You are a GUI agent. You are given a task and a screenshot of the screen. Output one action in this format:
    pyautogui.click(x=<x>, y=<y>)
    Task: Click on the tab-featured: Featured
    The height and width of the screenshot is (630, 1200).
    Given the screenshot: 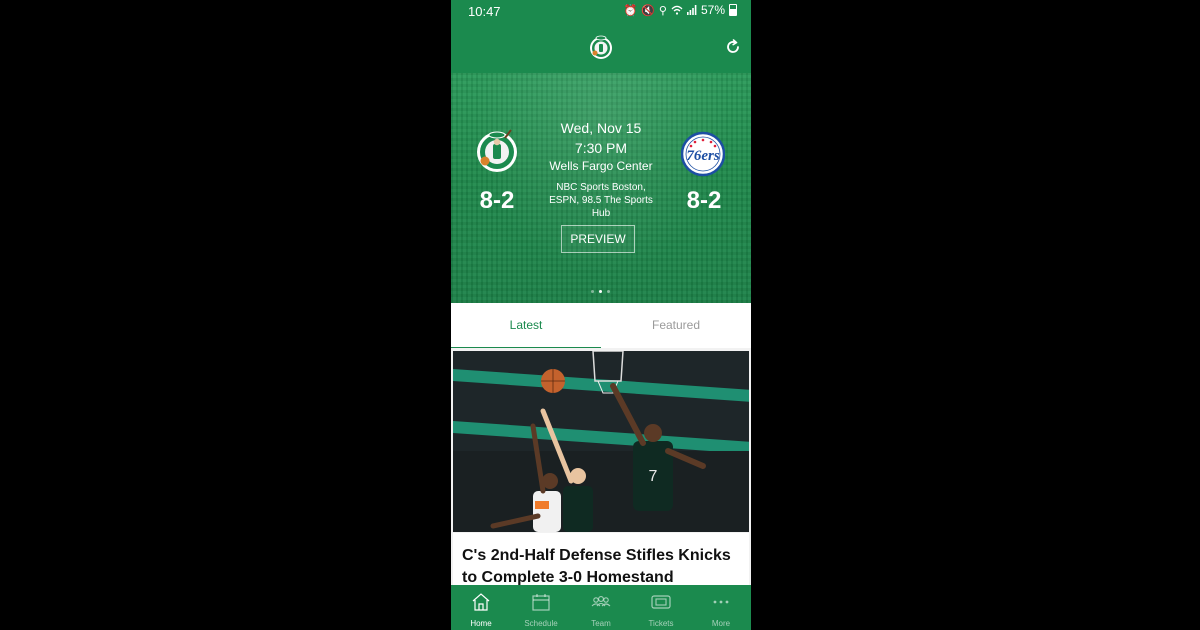 What is the action you would take?
    pyautogui.click(x=676, y=325)
    